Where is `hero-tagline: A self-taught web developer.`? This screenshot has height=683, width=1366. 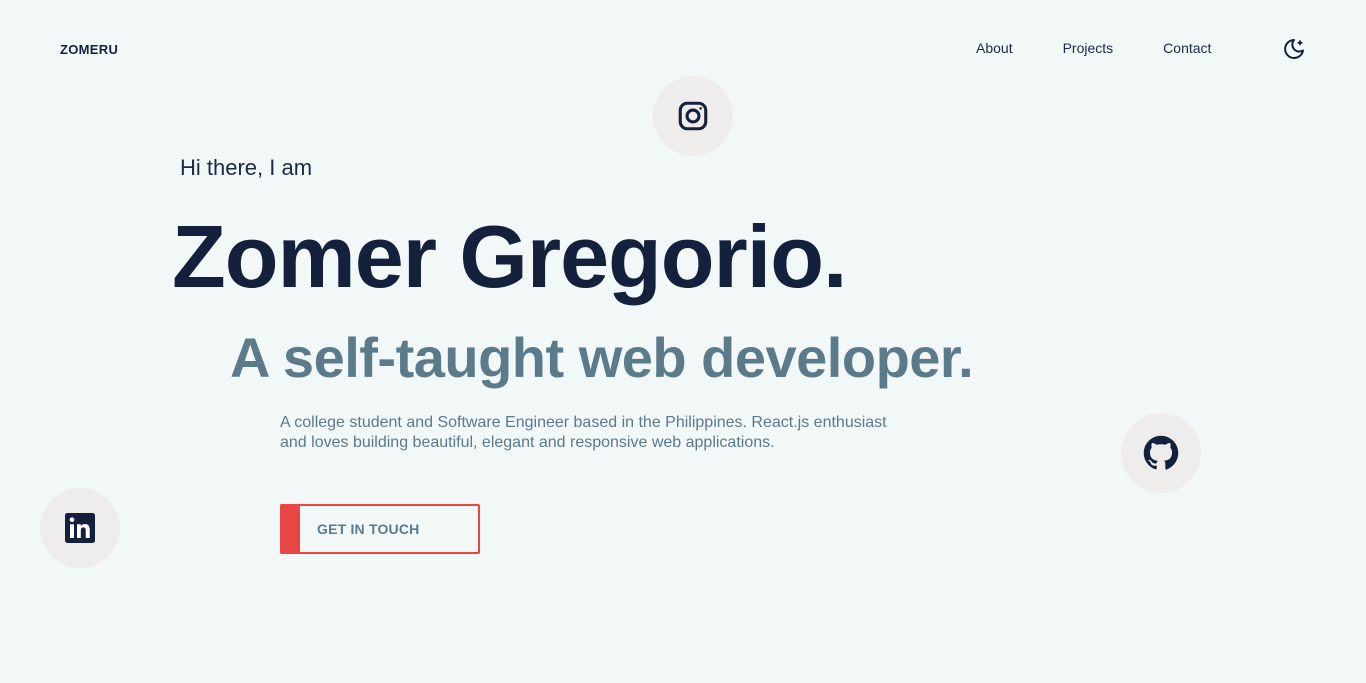
hero-tagline: A self-taught web developer. is located at coordinates (602, 357).